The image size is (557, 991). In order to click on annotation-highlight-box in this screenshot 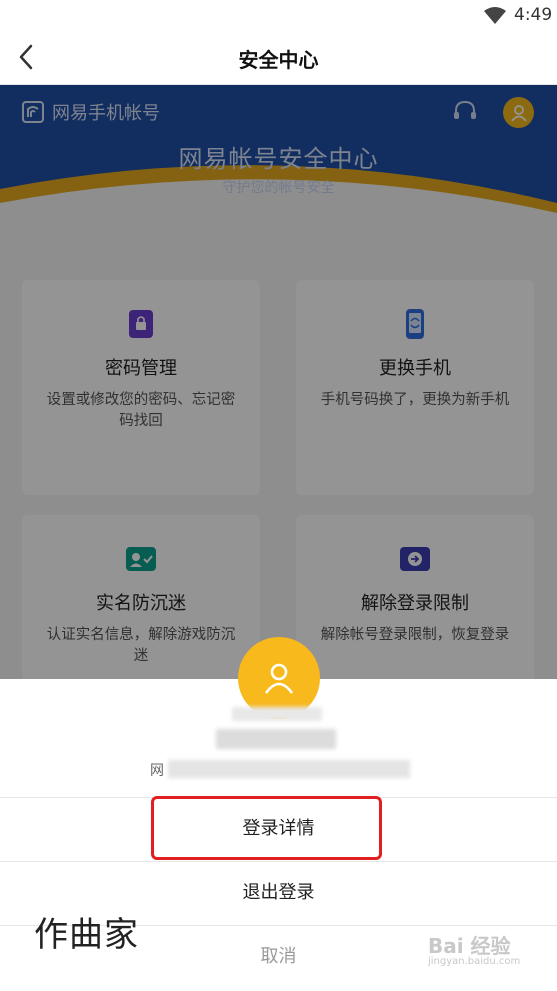, I will do `click(266, 828)`.